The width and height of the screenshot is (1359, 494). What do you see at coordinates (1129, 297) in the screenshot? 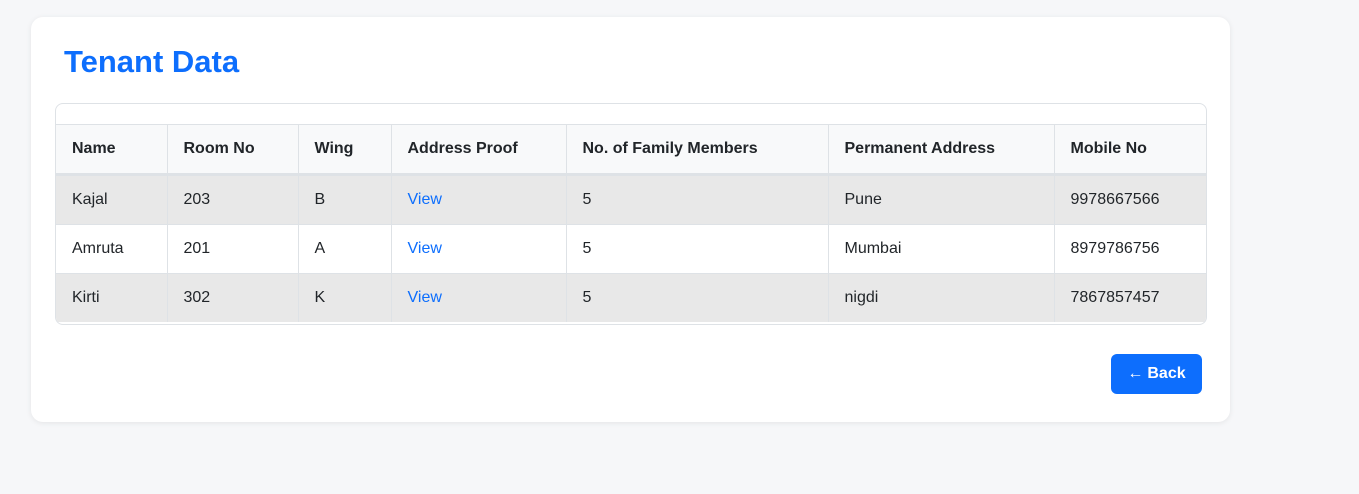
I see `cell-mobile-no: 7867857457` at bounding box center [1129, 297].